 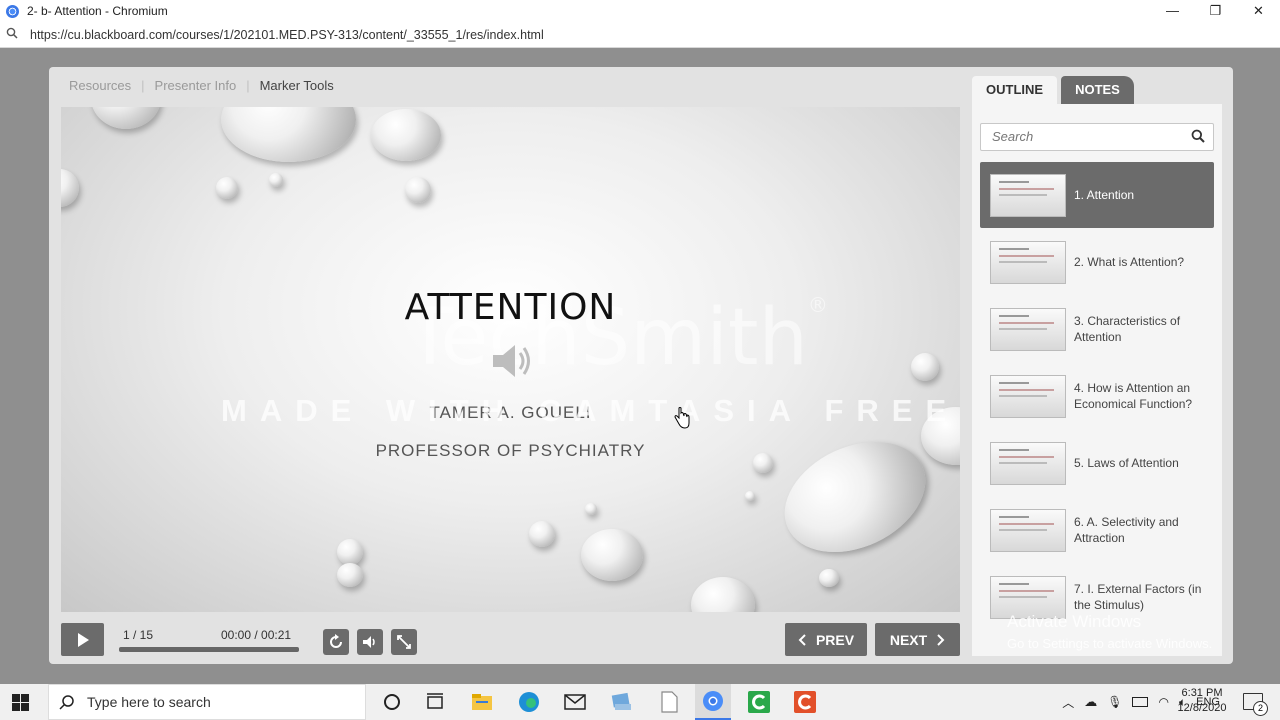 I want to click on mail-icon, so click(x=575, y=702).